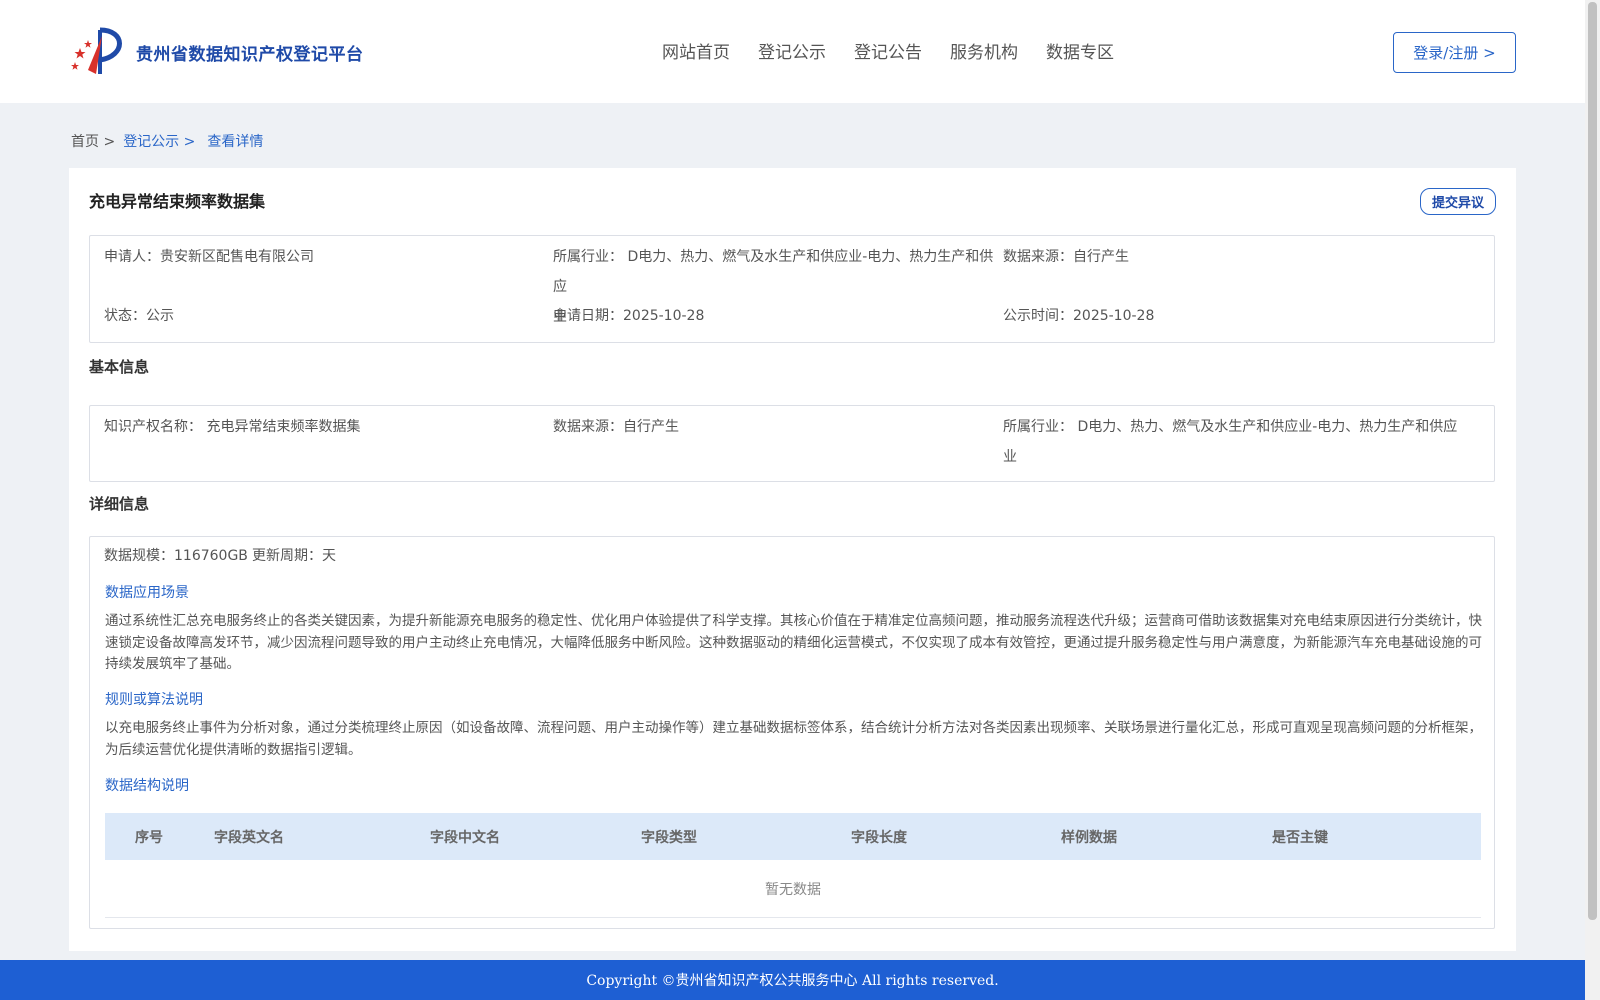 Image resolution: width=1600 pixels, height=1000 pixels. What do you see at coordinates (329, 556) in the screenshot?
I see `update-cycle-value: 天` at bounding box center [329, 556].